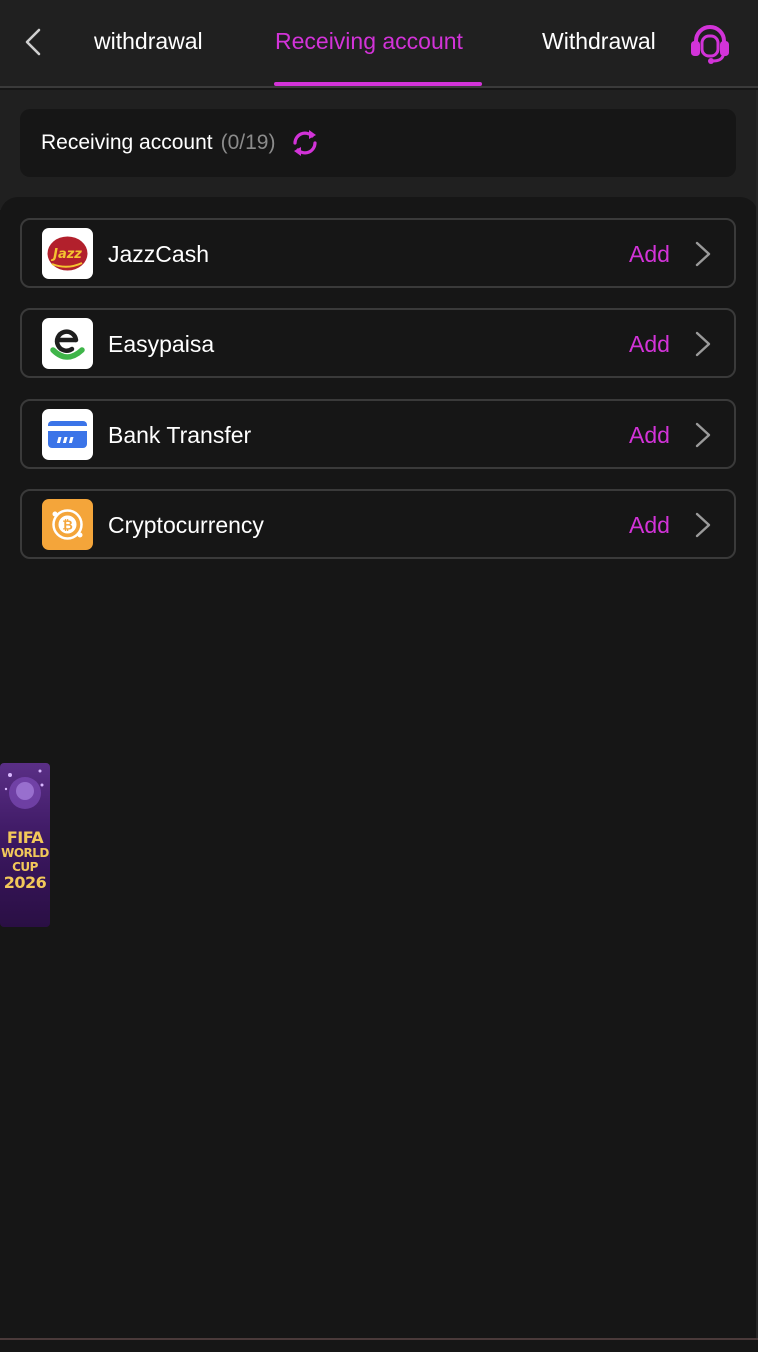 The image size is (758, 1352). Describe the element at coordinates (378, 343) in the screenshot. I see `method-item-easypaisa: Easypaisa Add` at that location.